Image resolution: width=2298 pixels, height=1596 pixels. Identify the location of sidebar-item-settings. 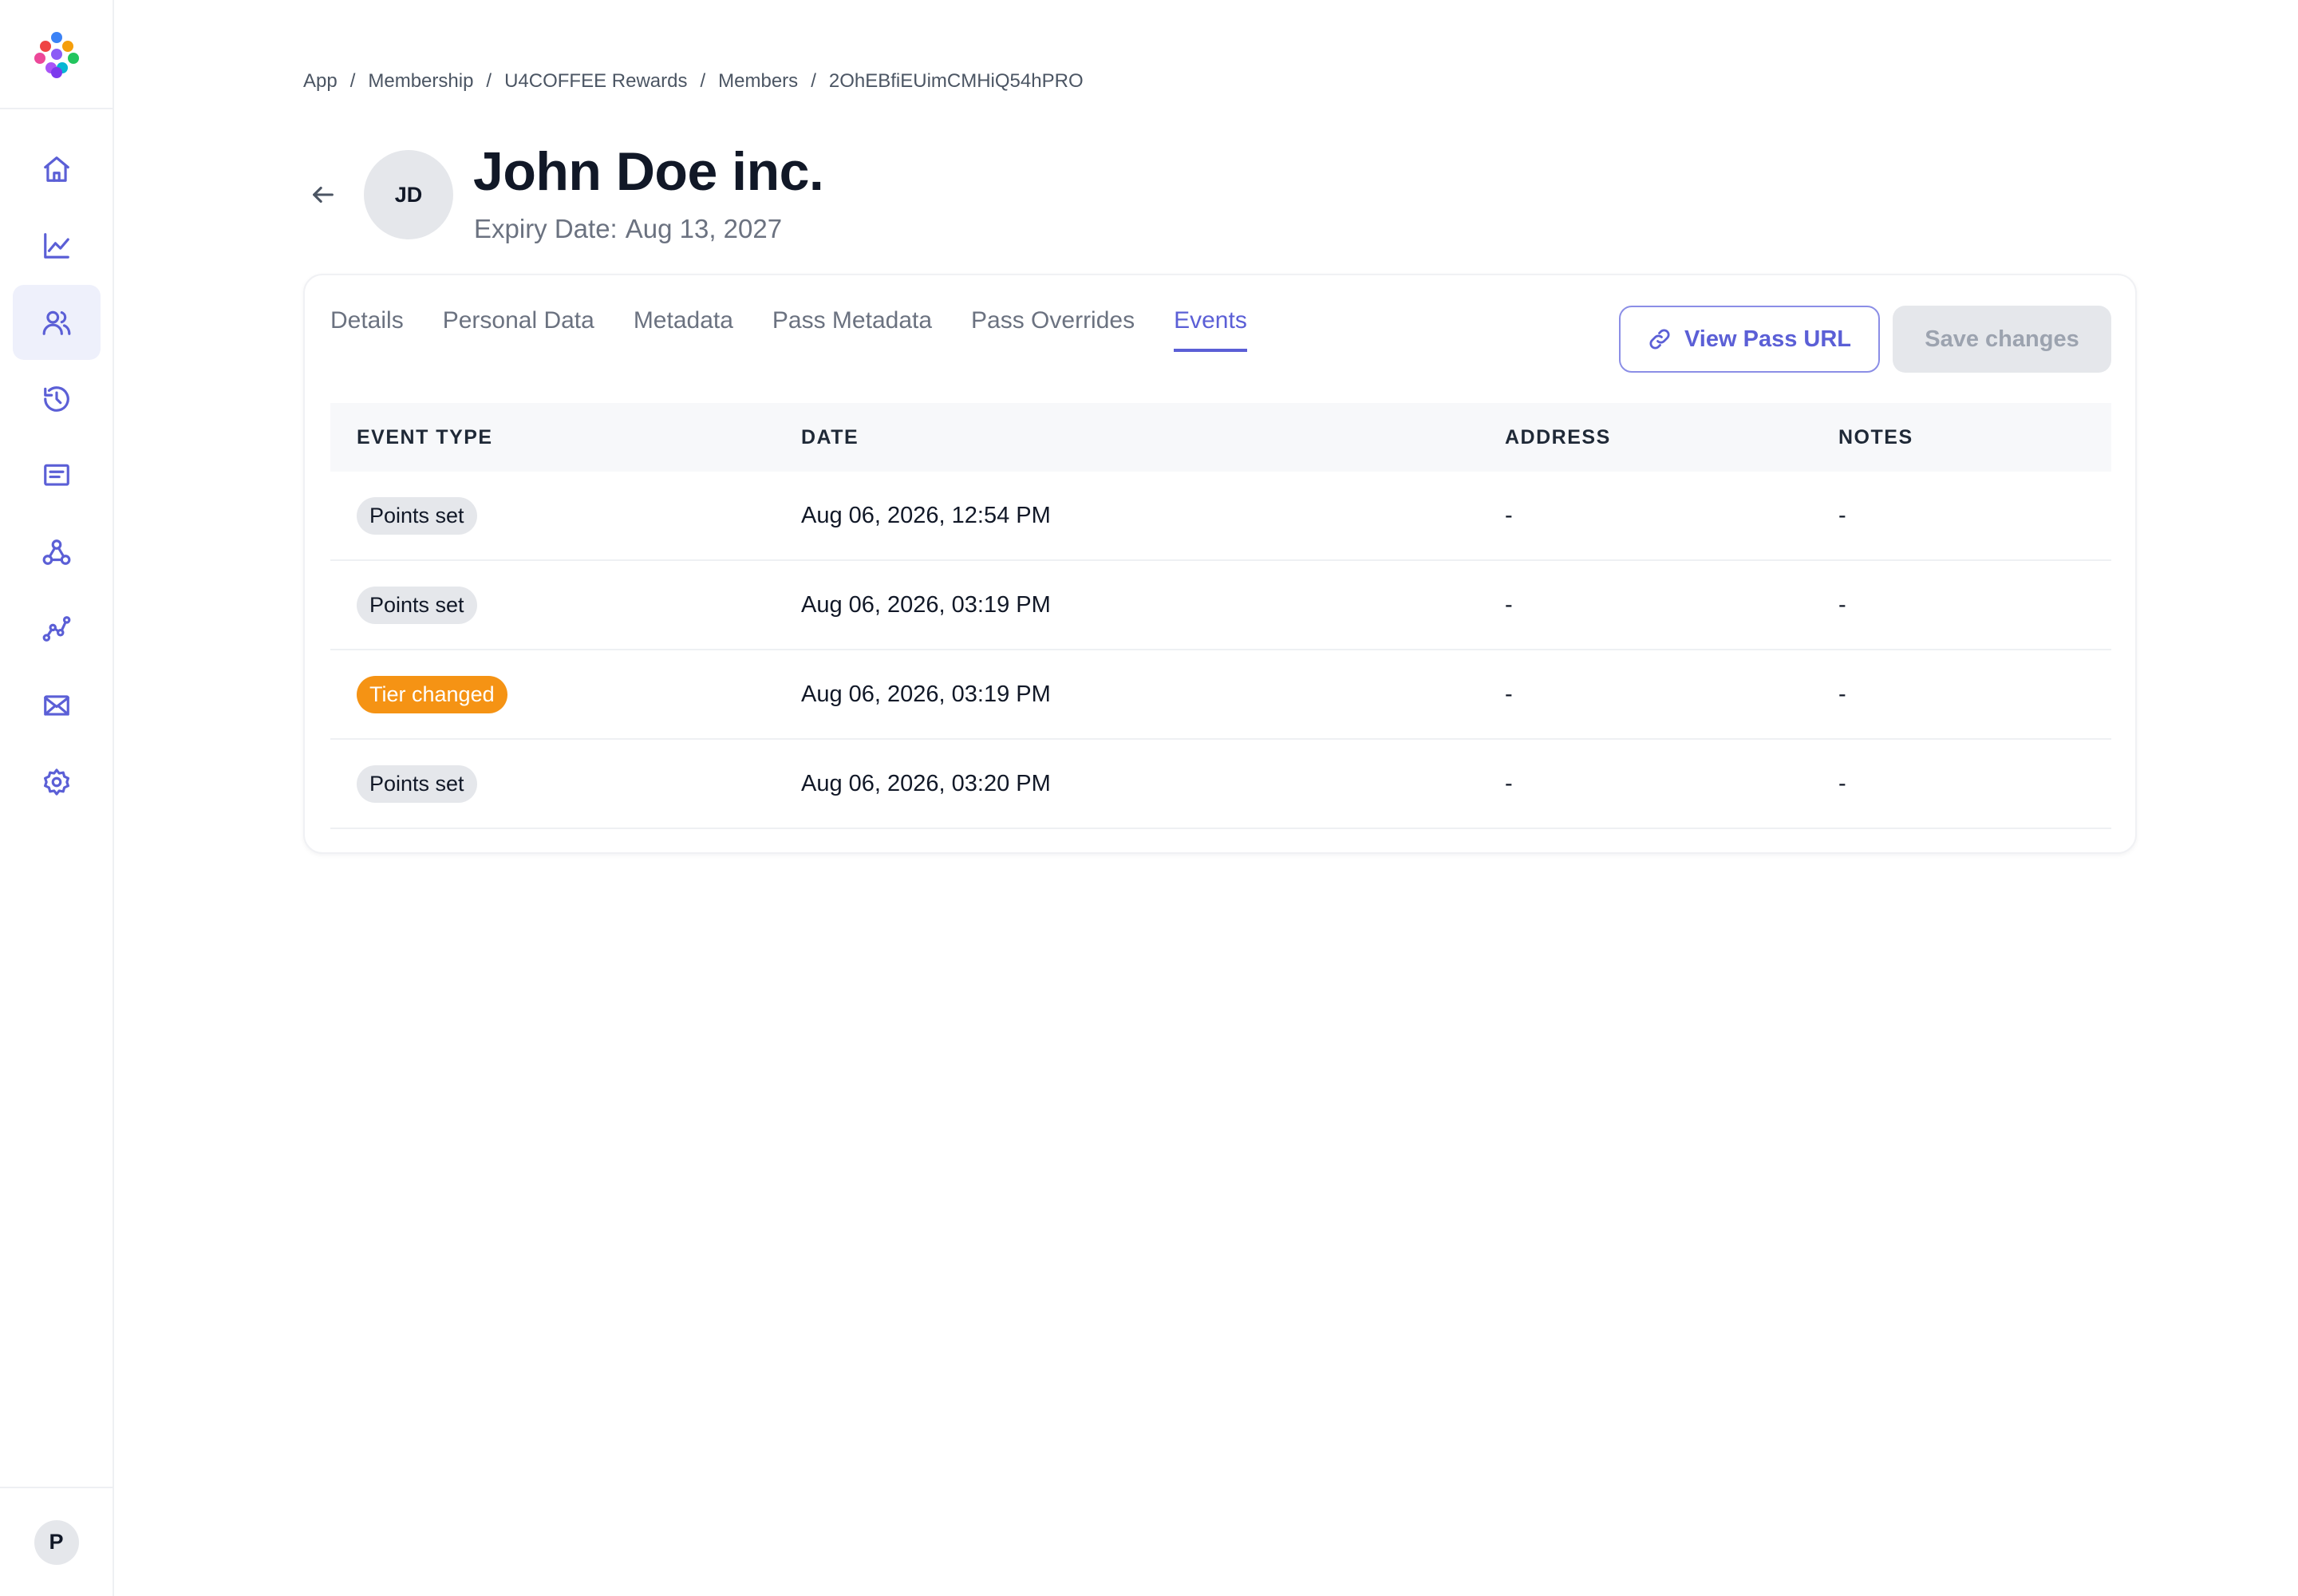
(57, 782).